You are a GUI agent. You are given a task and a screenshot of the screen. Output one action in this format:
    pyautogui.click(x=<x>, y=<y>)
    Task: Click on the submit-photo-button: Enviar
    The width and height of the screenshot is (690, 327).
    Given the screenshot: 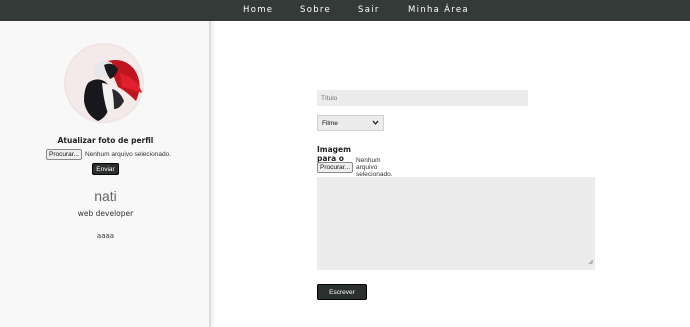 What is the action you would take?
    pyautogui.click(x=105, y=169)
    